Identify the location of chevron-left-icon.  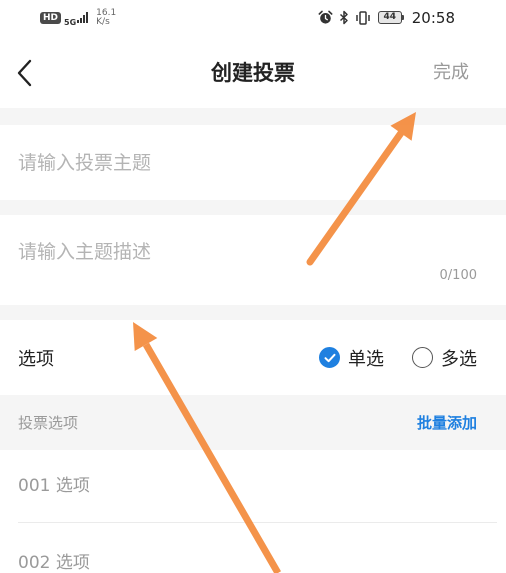
(24, 73).